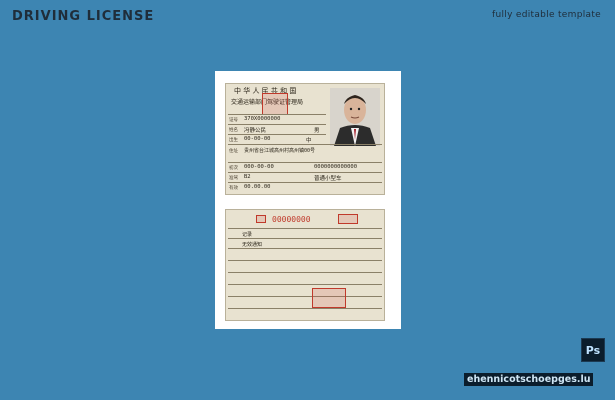  What do you see at coordinates (355, 117) in the screenshot?
I see `holder-photo` at bounding box center [355, 117].